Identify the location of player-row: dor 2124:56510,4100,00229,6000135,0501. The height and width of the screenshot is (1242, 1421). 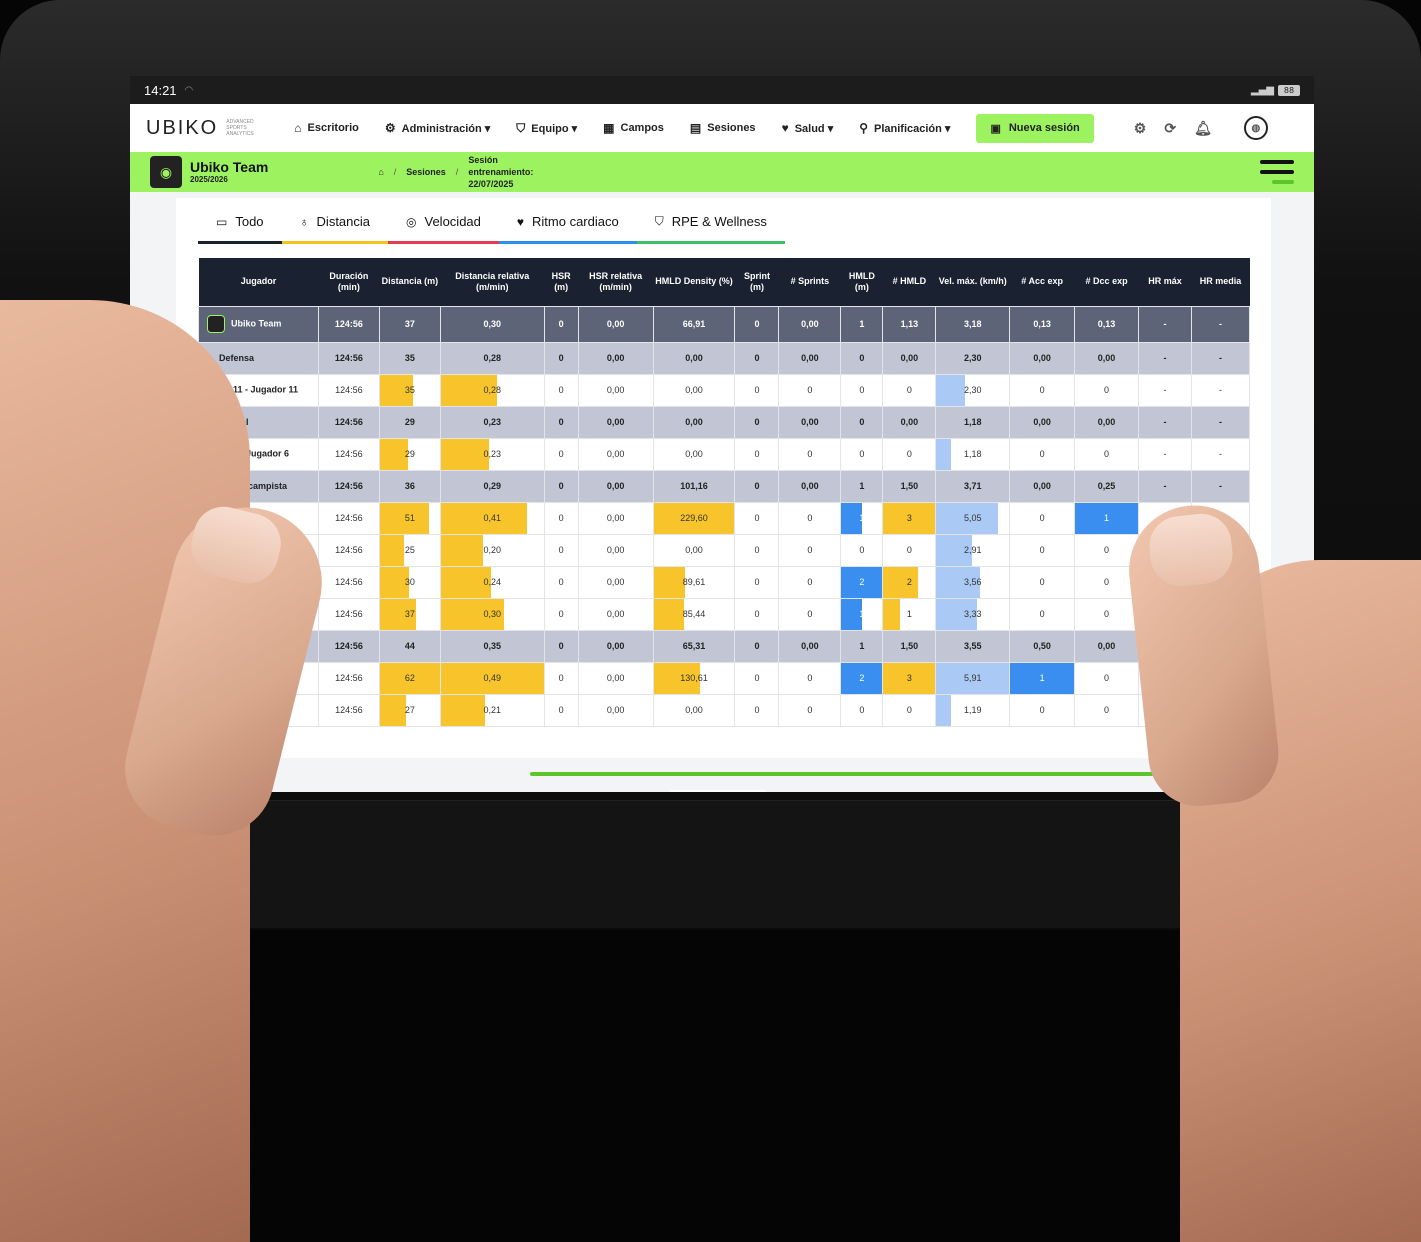
(724, 518).